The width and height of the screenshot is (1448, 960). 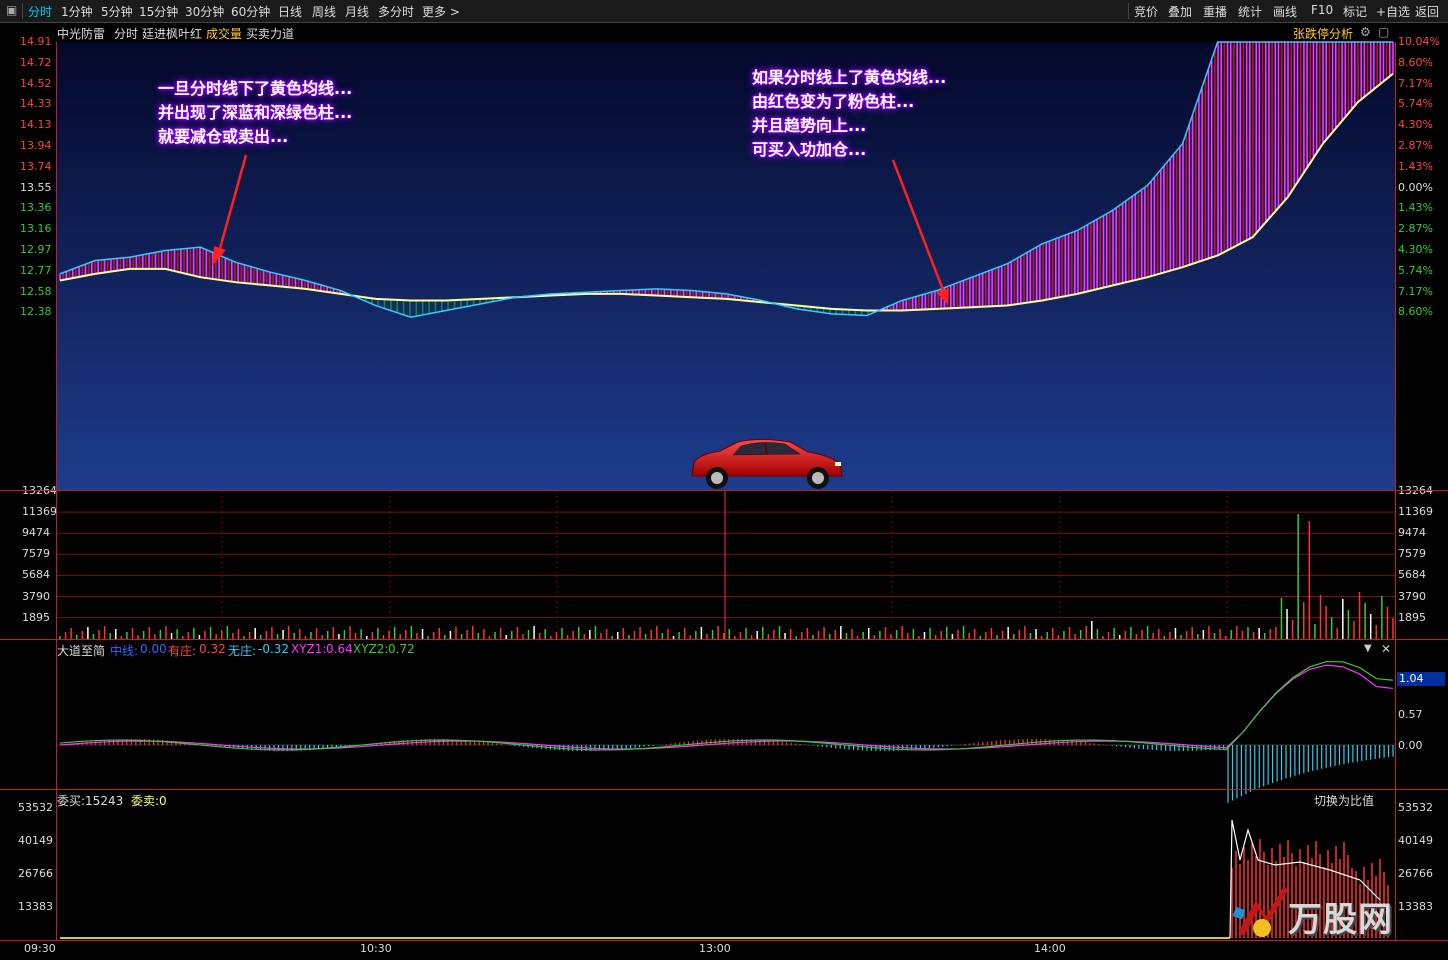 I want to click on xyz1-label: XYZ1:, so click(x=309, y=649).